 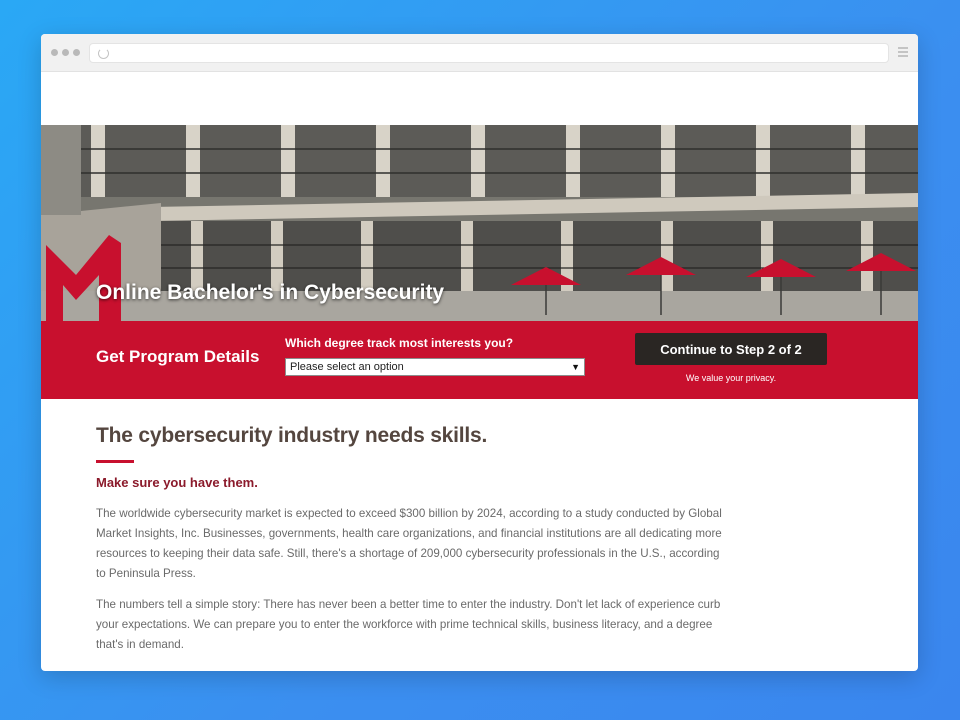 I want to click on window-controls, so click(x=65, y=52).